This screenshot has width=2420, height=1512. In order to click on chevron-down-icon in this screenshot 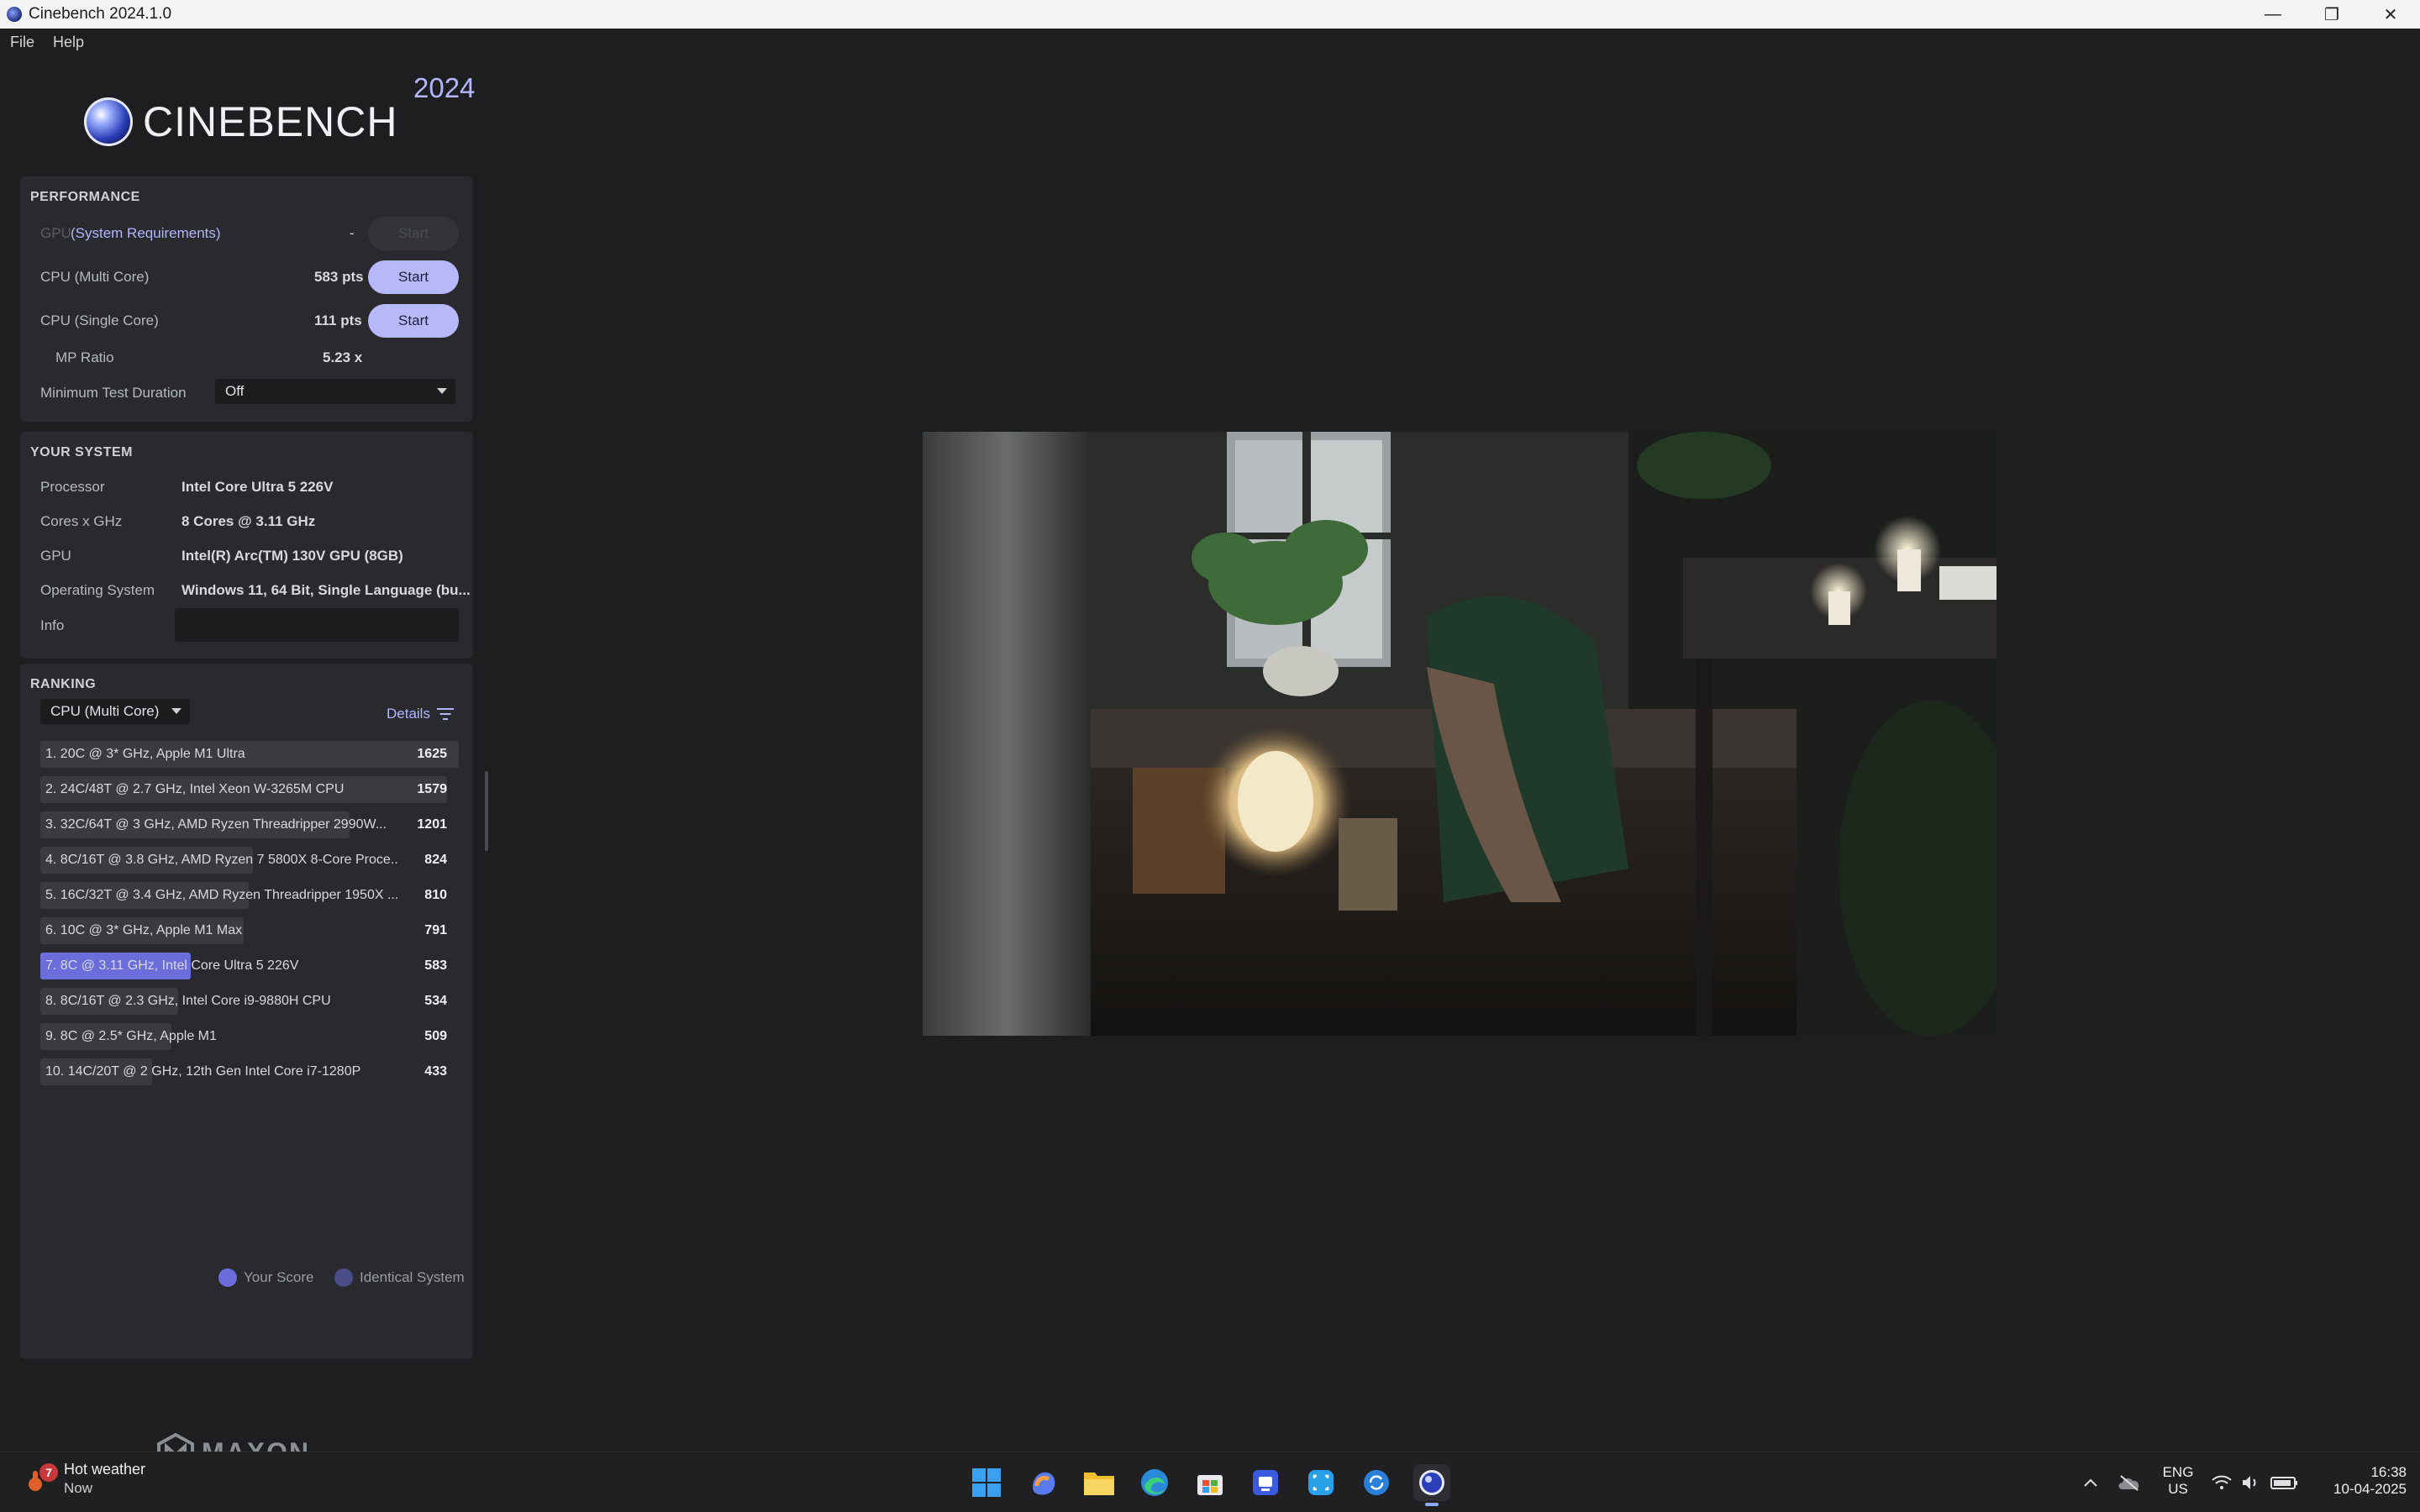, I will do `click(442, 391)`.